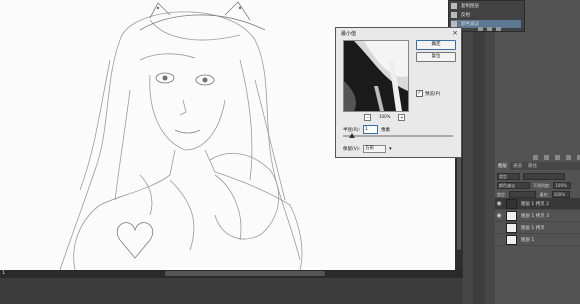  What do you see at coordinates (533, 228) in the screenshot?
I see `layer-name: 图层 1 拷贝` at bounding box center [533, 228].